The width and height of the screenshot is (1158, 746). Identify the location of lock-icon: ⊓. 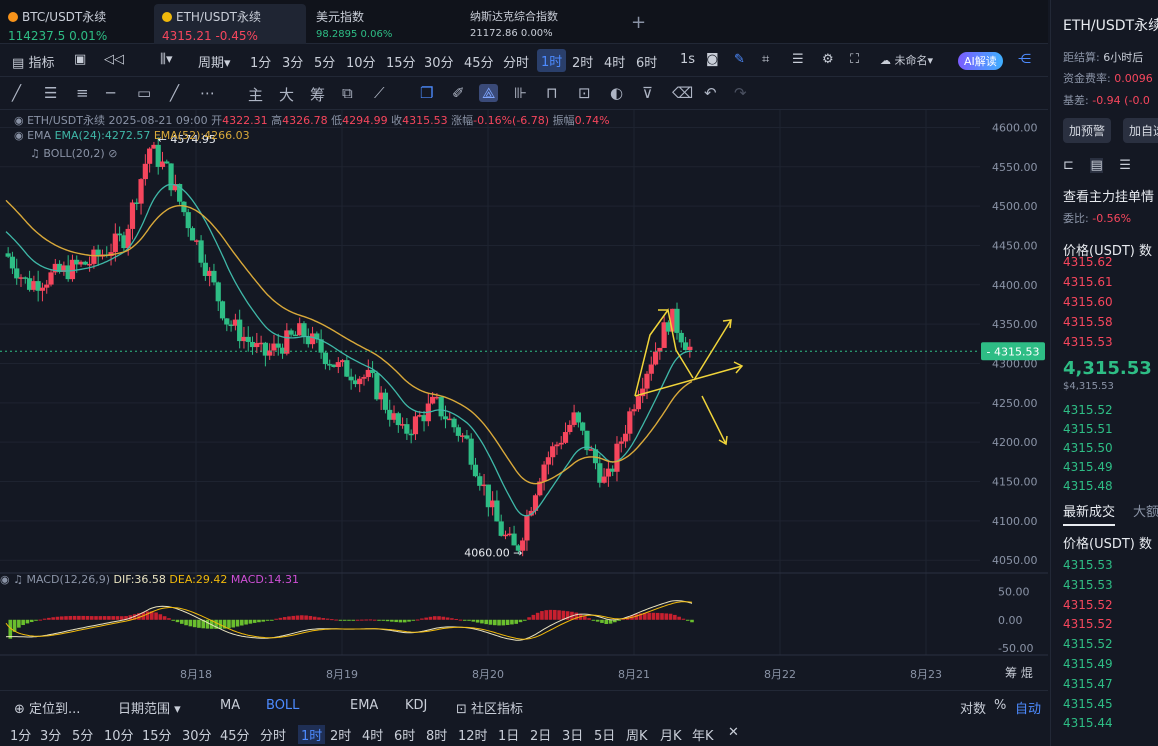
(552, 93).